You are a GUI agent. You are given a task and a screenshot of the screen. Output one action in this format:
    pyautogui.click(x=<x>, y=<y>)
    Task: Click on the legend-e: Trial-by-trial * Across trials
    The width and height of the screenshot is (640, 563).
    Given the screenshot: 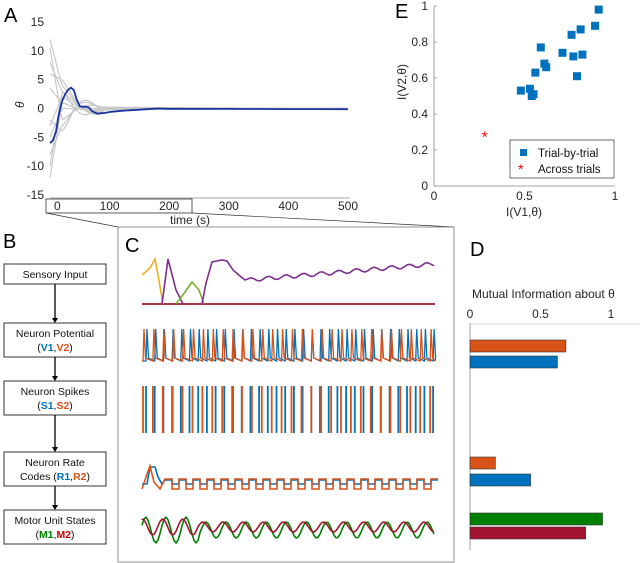 What is the action you would take?
    pyautogui.click(x=562, y=159)
    